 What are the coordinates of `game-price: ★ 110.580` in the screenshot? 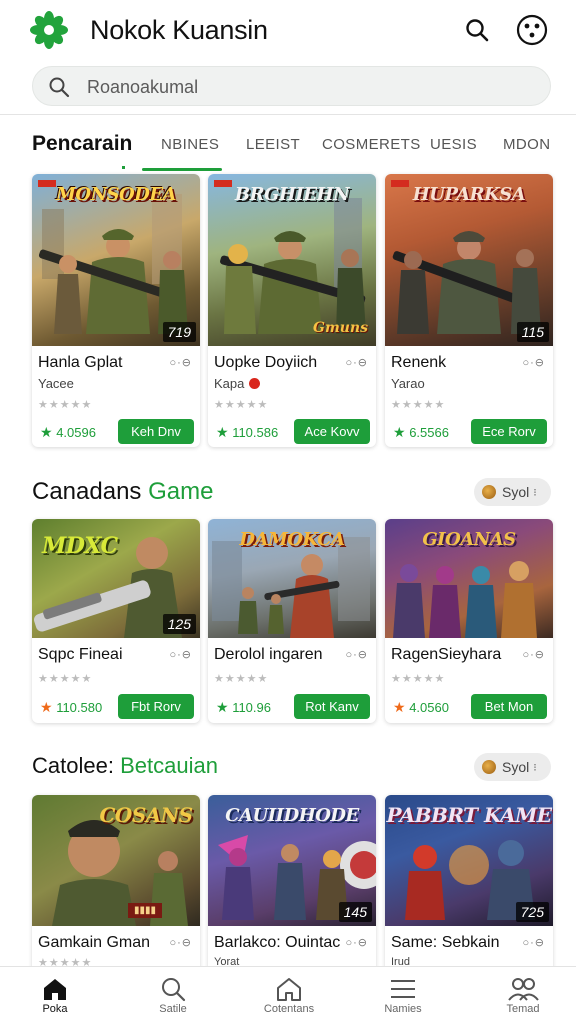 It's located at (71, 707).